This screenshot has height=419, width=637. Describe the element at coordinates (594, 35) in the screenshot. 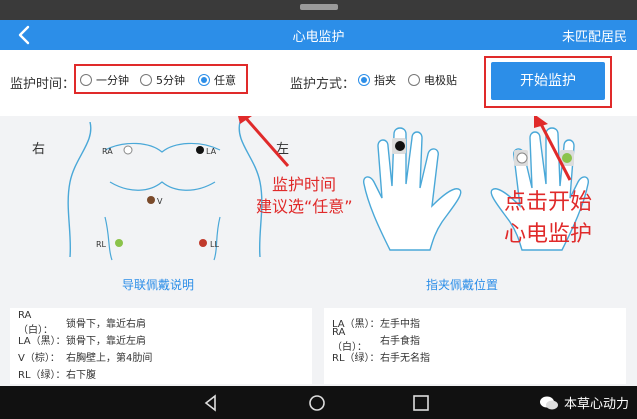

I see `resident-match-link: 未匹配居民` at that location.